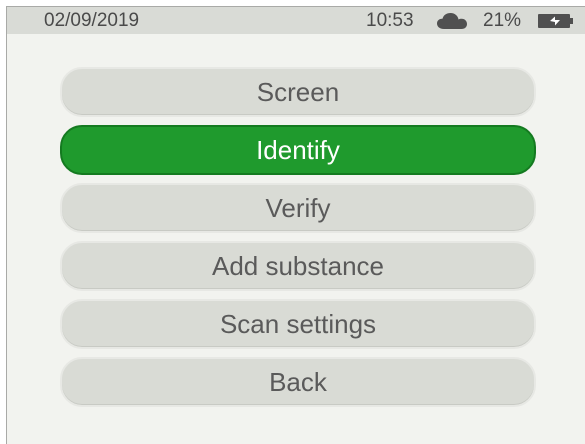 This screenshot has width=585, height=444. I want to click on screen-button: Screen, so click(298, 92).